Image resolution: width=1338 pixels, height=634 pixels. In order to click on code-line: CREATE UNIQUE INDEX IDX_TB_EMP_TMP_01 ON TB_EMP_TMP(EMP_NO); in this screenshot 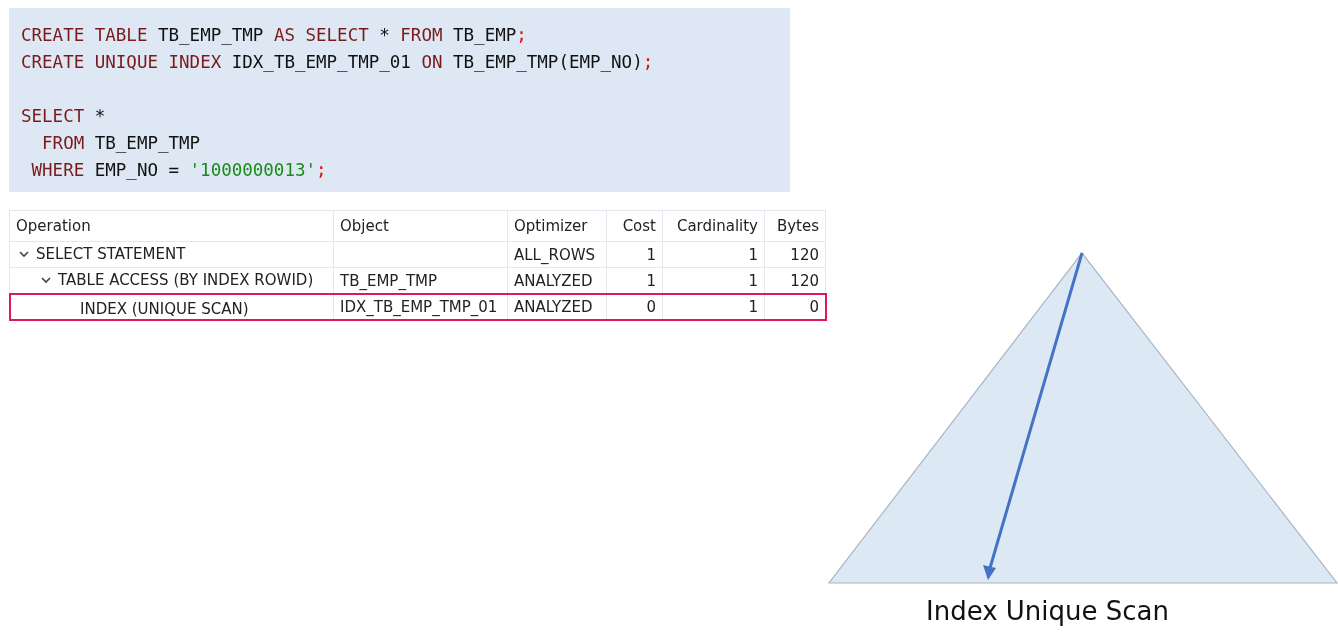, I will do `click(337, 62)`.